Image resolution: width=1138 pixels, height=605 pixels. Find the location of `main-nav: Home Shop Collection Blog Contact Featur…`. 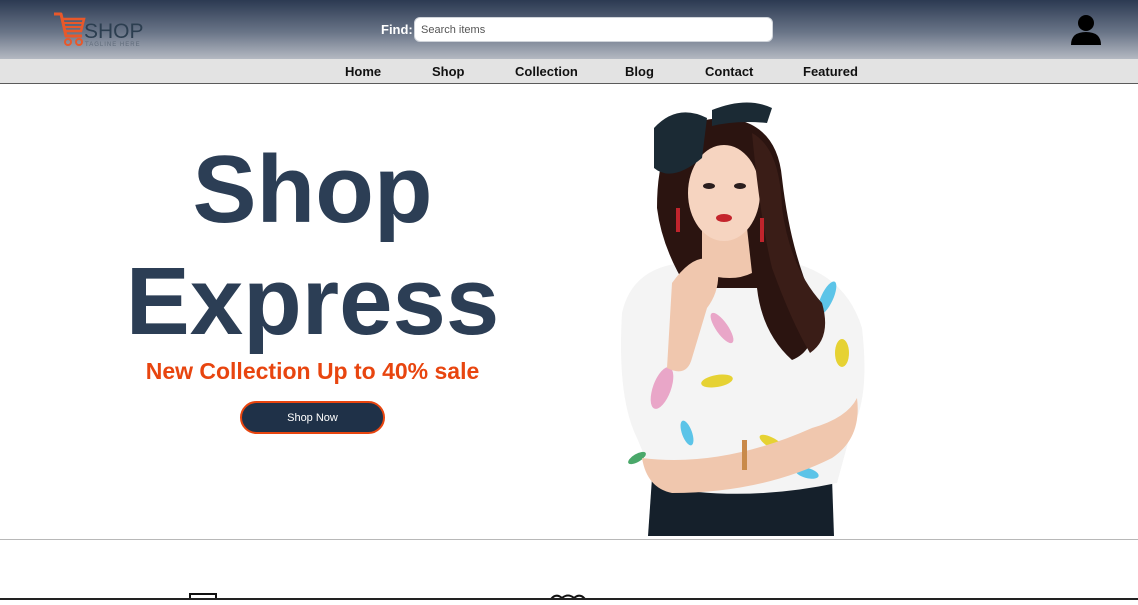

main-nav: Home Shop Collection Blog Contact Featur… is located at coordinates (569, 71).